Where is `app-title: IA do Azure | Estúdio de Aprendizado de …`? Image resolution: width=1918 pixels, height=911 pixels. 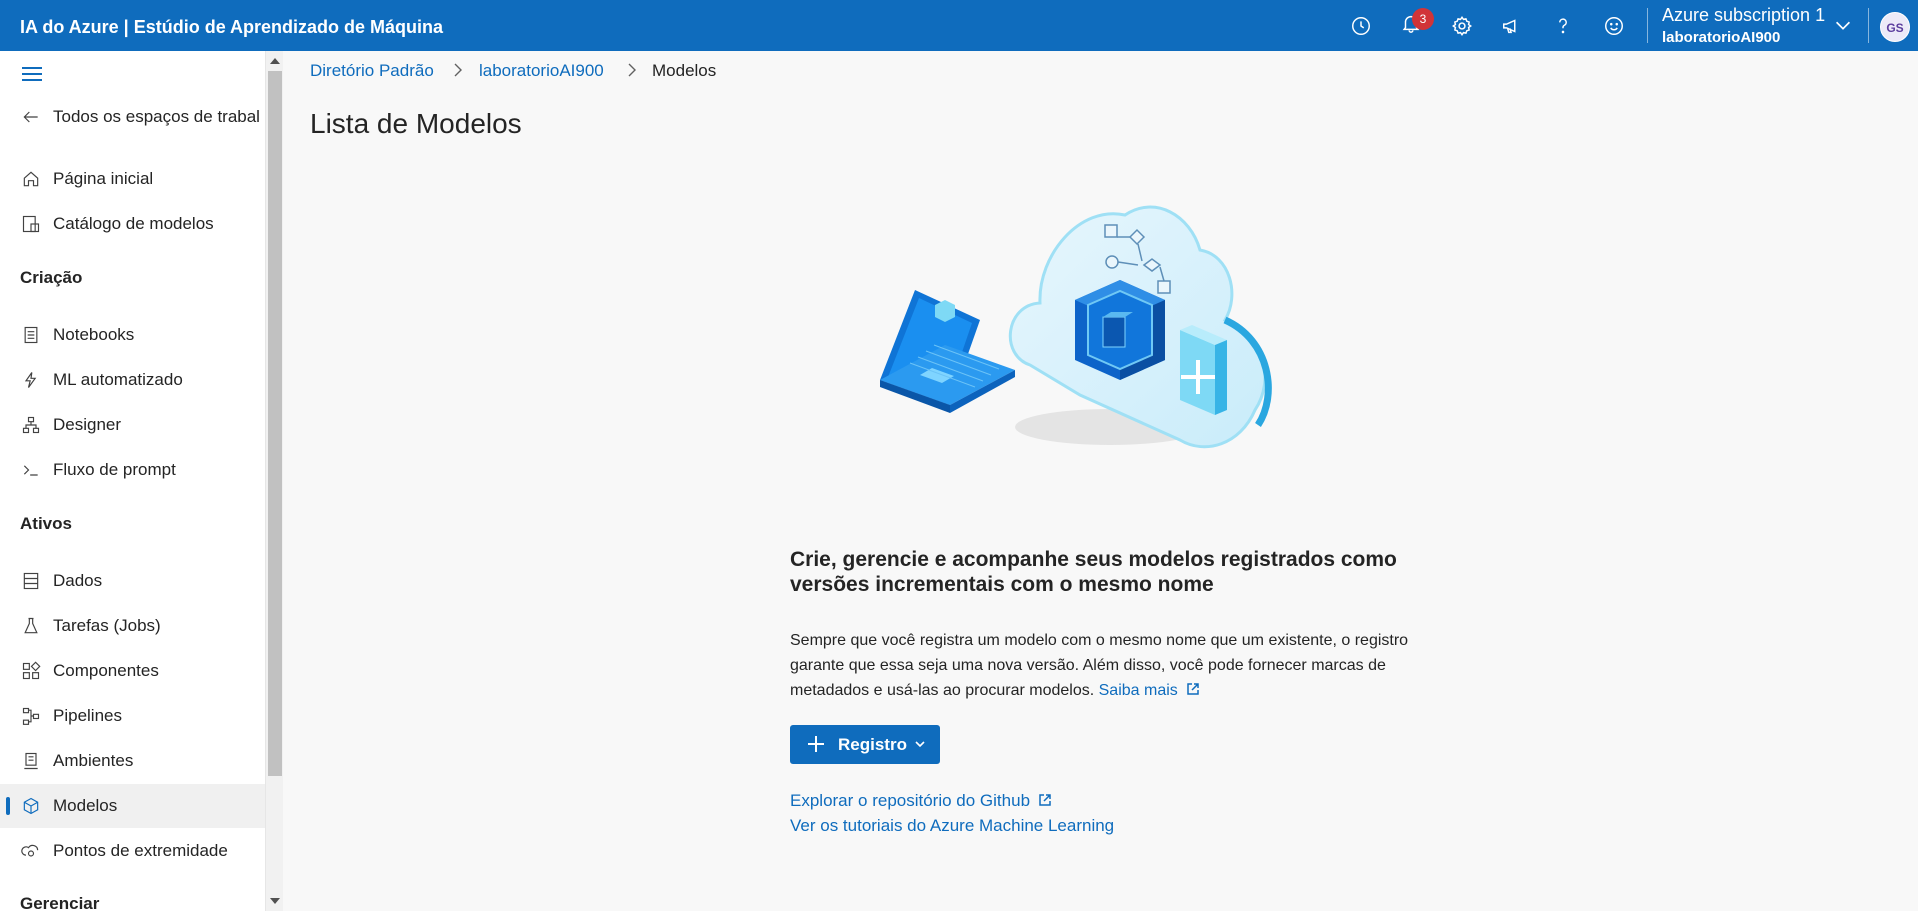 app-title: IA do Azure | Estúdio de Aprendizado de … is located at coordinates (231, 25).